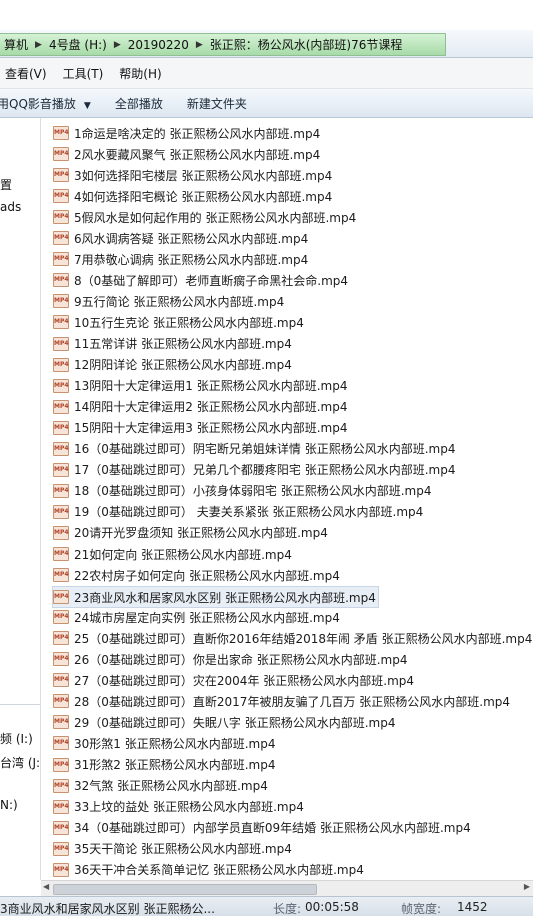  I want to click on play-with-button: 用QQ影音播放 ▼, so click(51, 103).